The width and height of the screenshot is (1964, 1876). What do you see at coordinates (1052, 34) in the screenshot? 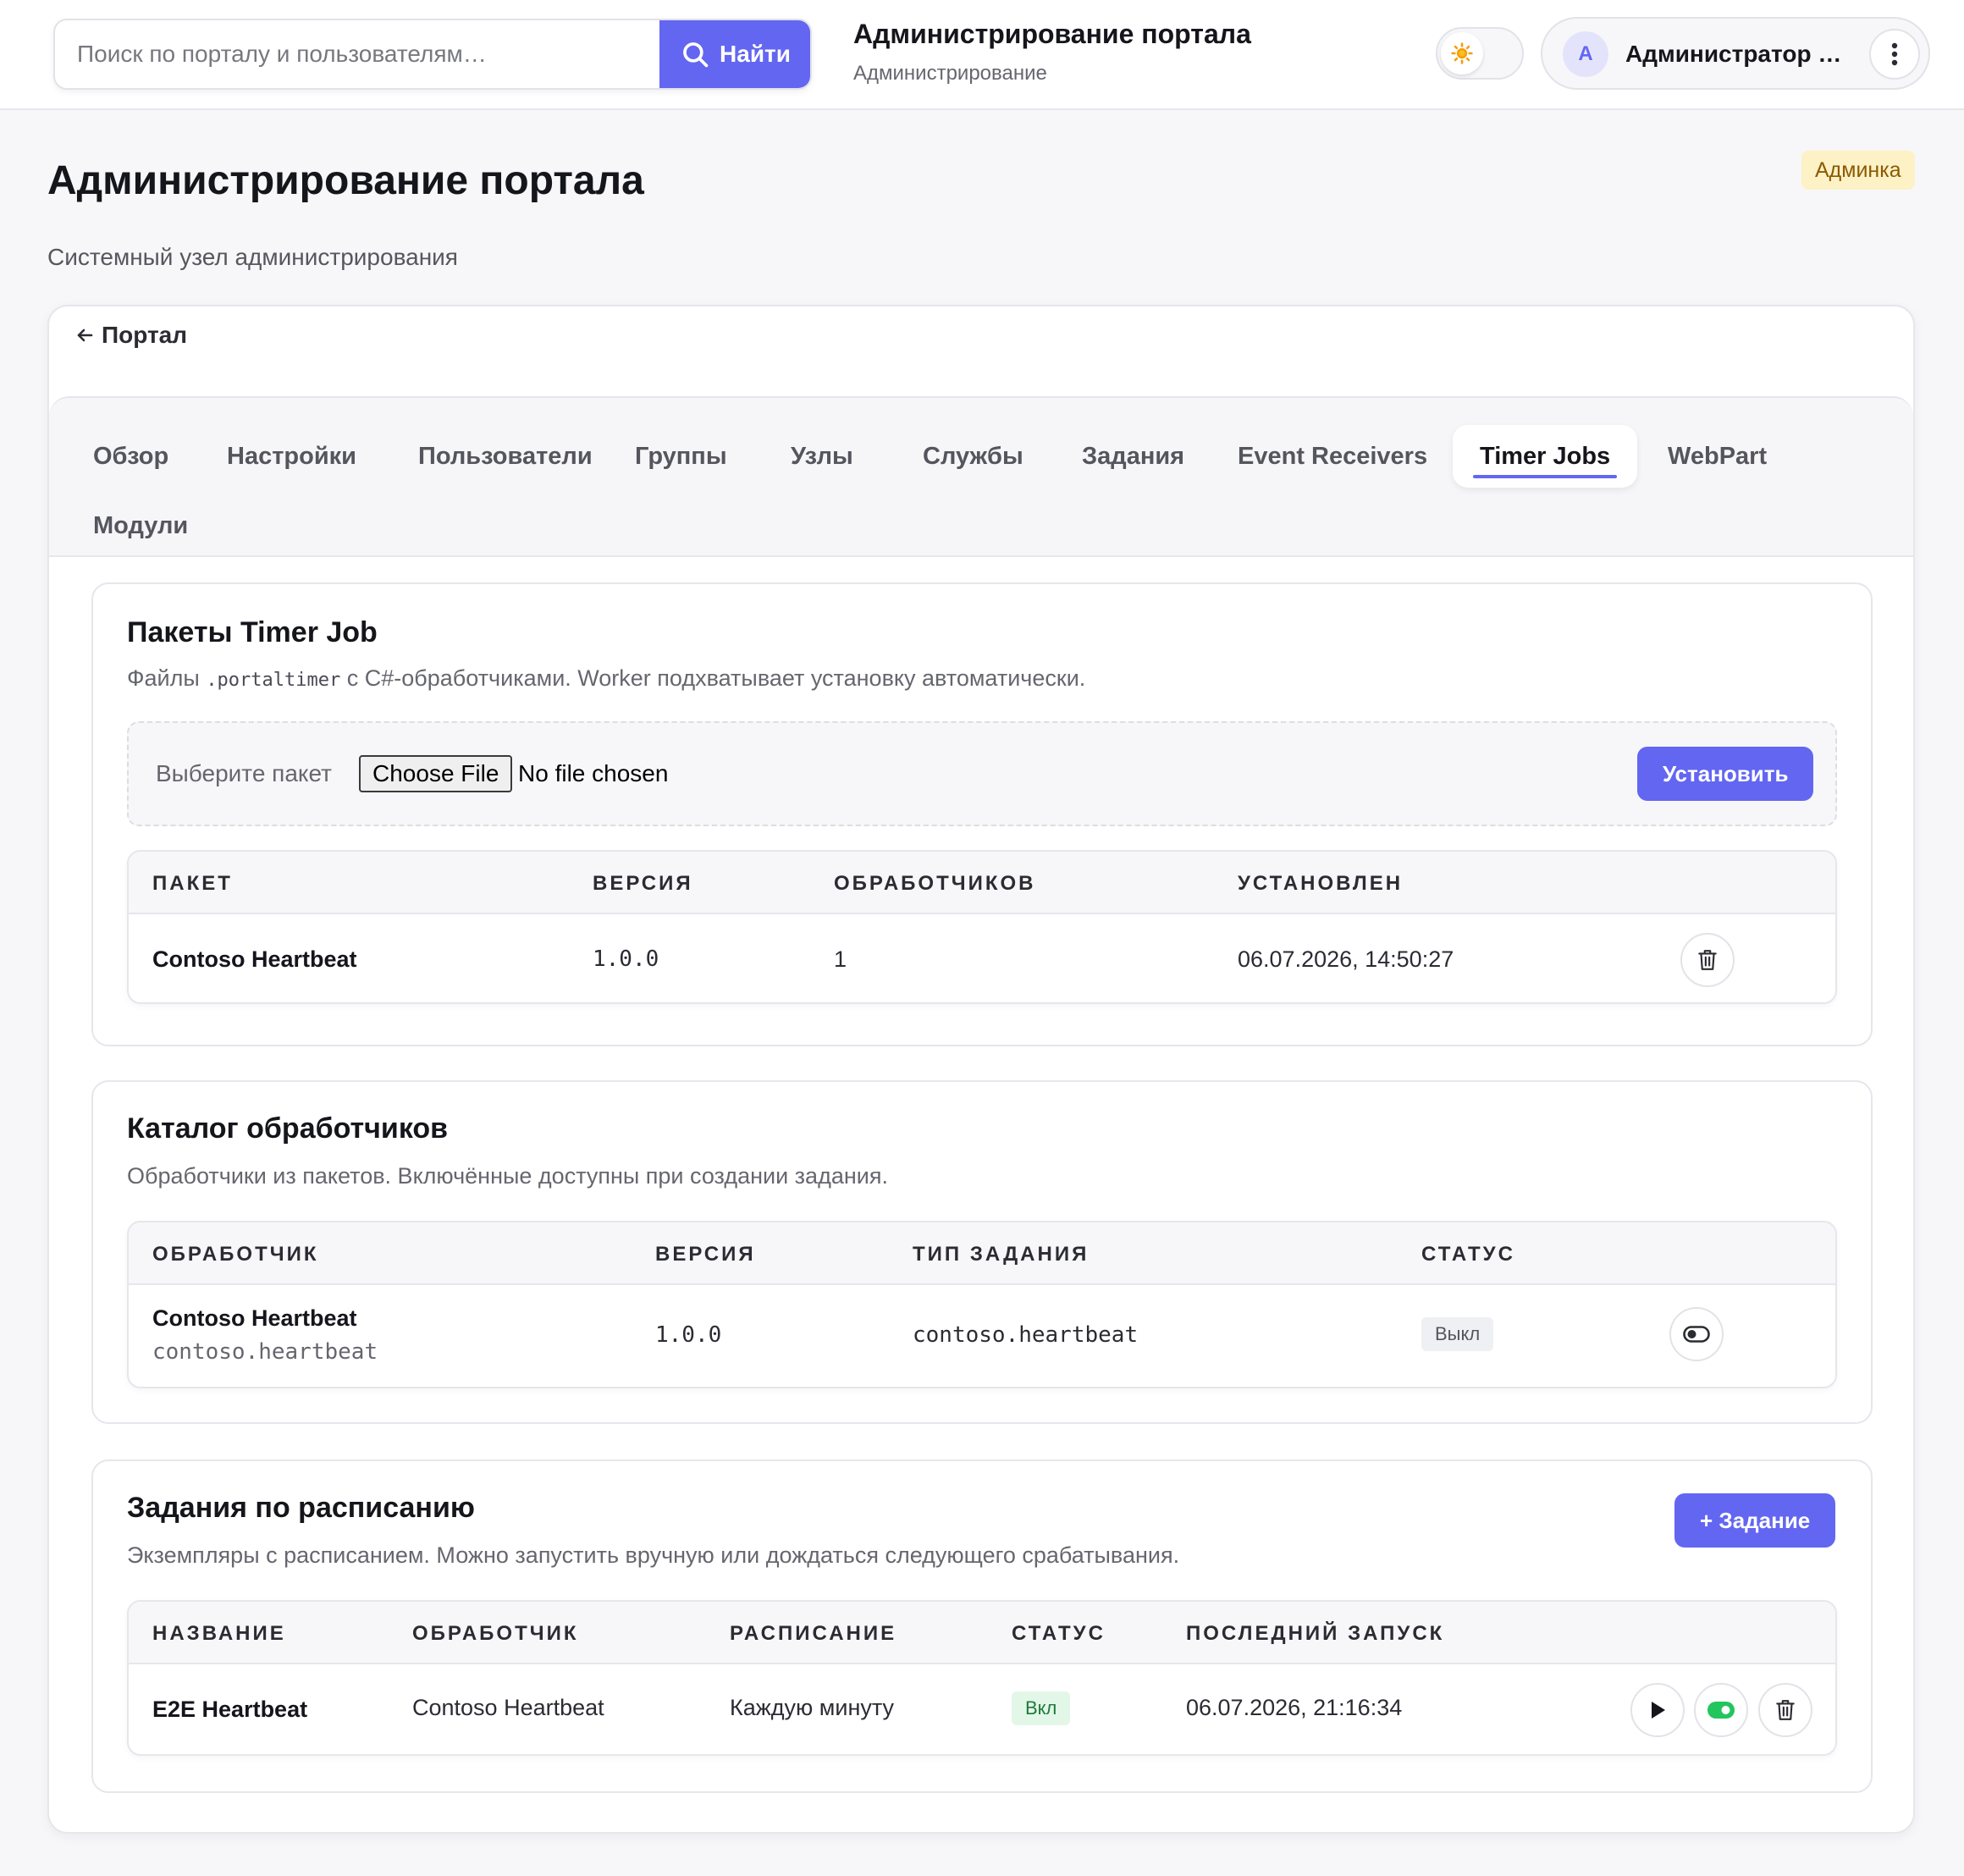
I see `app-title: Администрирование портала` at bounding box center [1052, 34].